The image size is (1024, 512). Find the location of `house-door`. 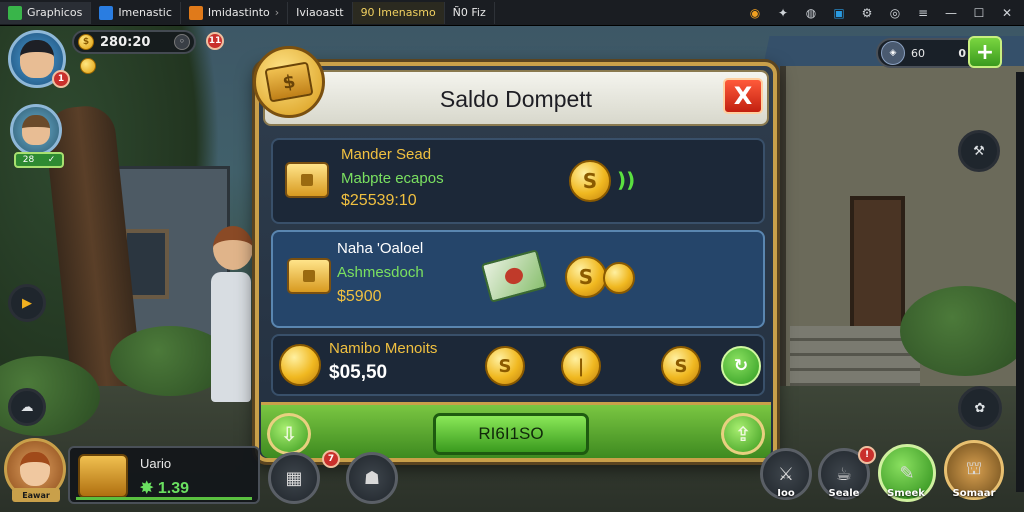

house-door is located at coordinates (877, 266).